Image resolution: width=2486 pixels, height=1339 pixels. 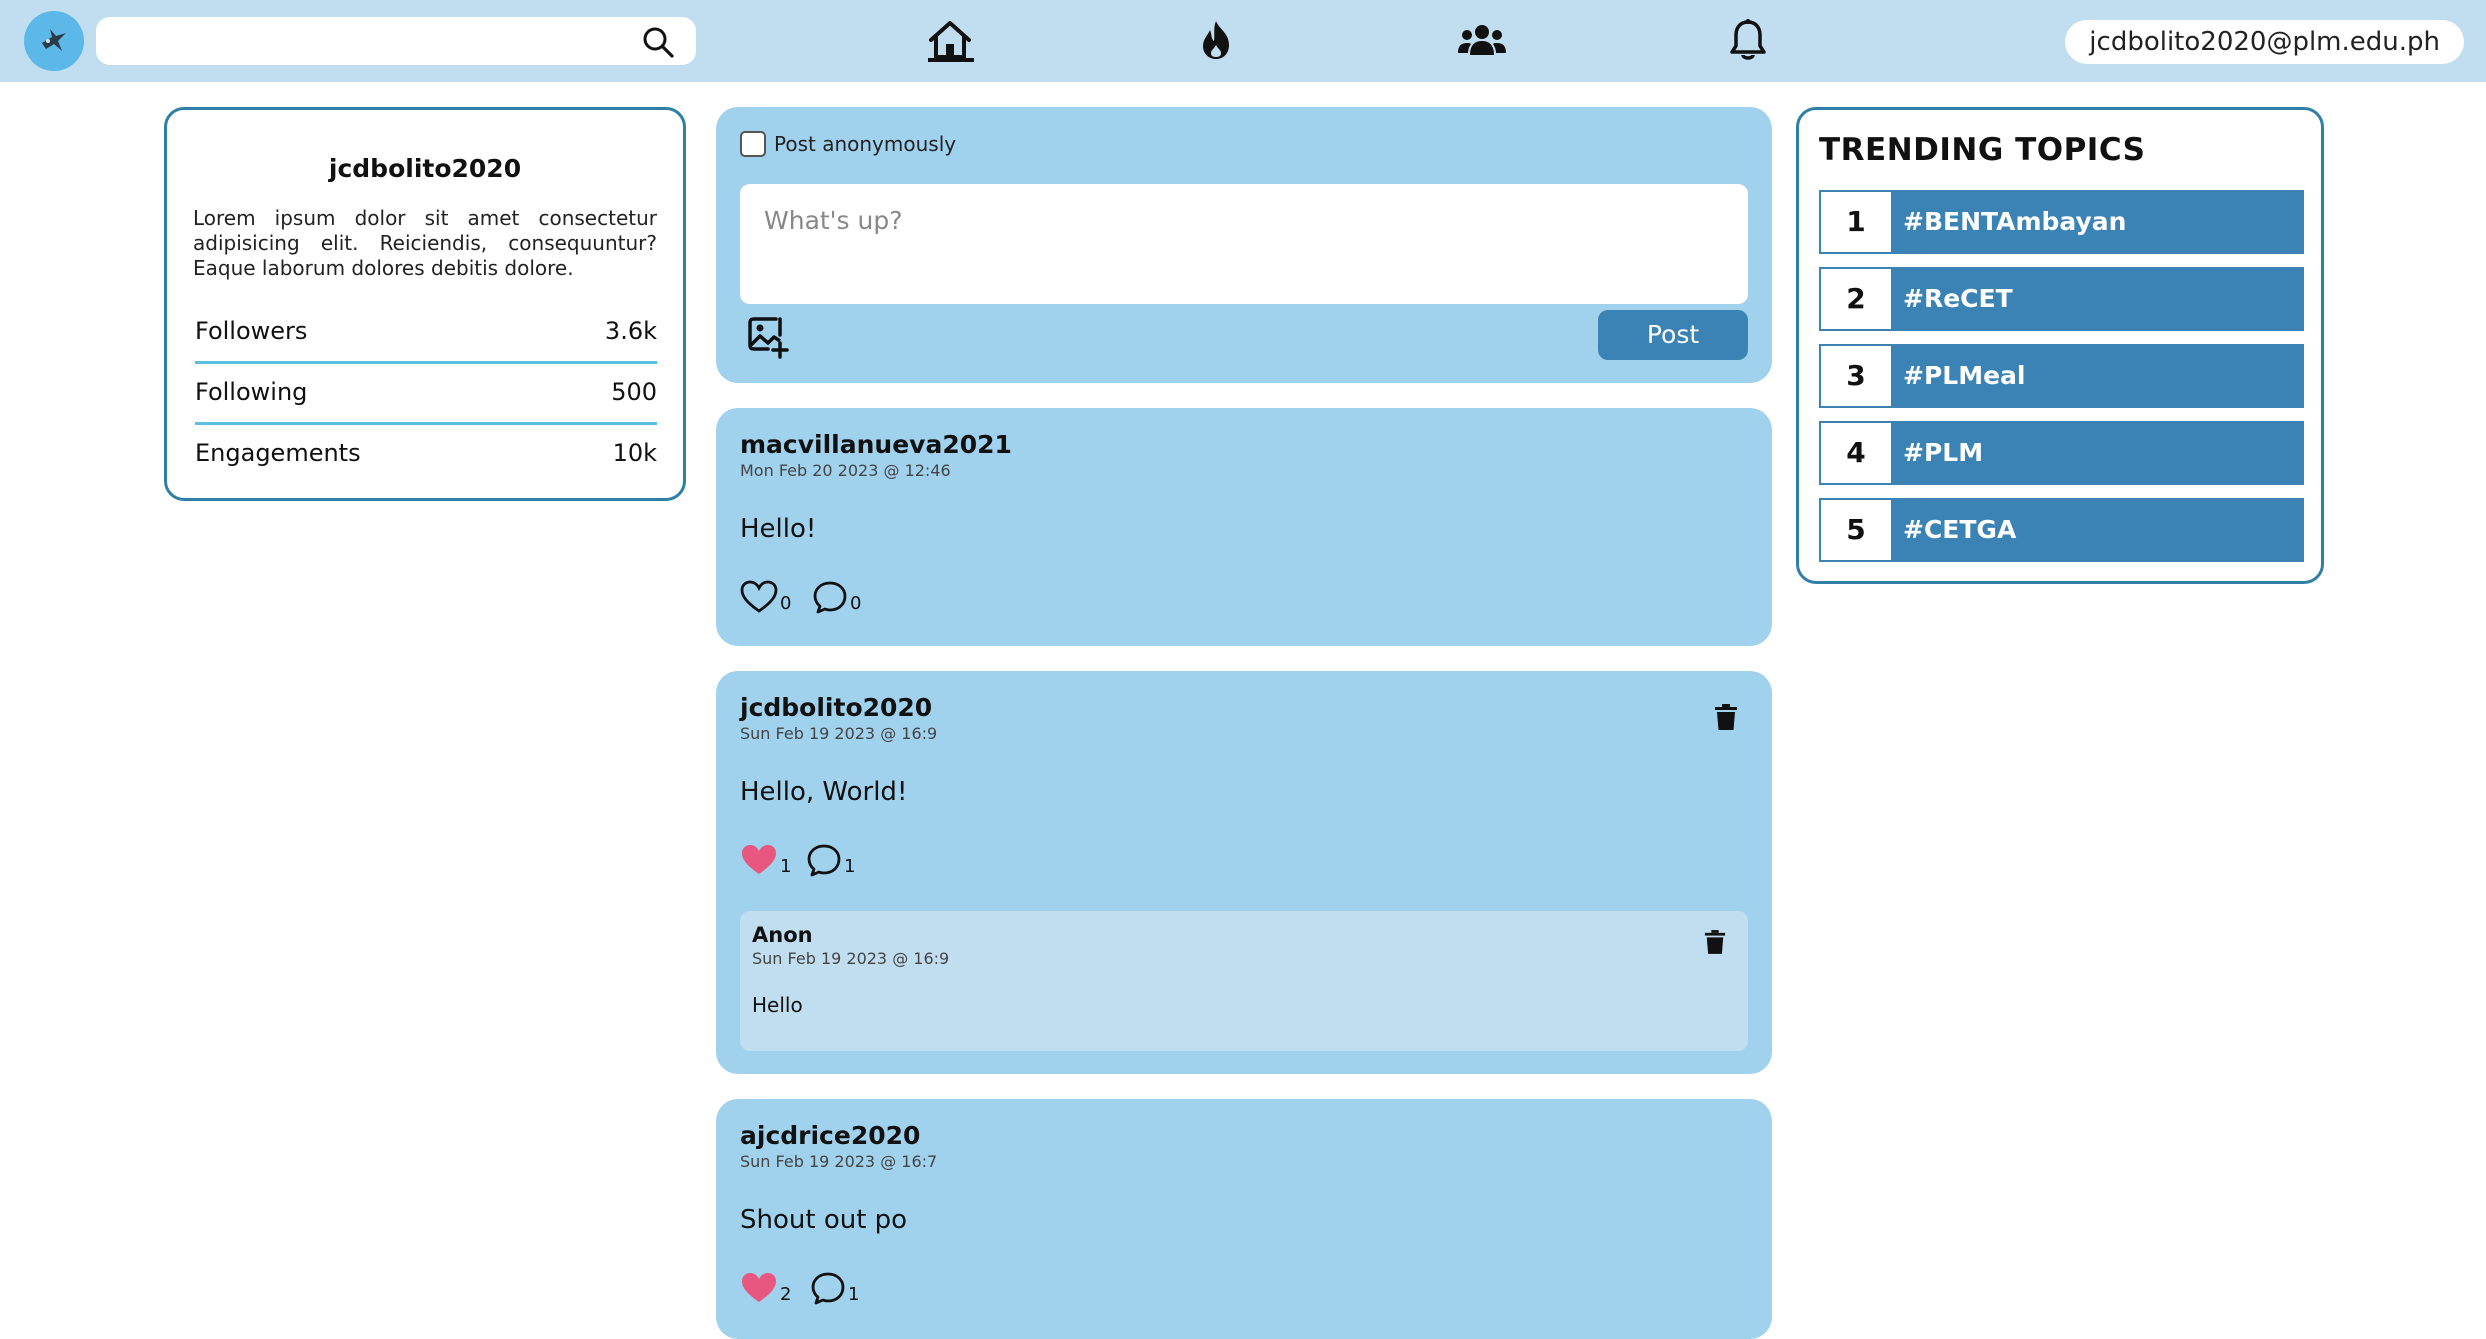 I want to click on comment-timestamp: Sun Feb 19 2023 @ 16:9, so click(x=851, y=958).